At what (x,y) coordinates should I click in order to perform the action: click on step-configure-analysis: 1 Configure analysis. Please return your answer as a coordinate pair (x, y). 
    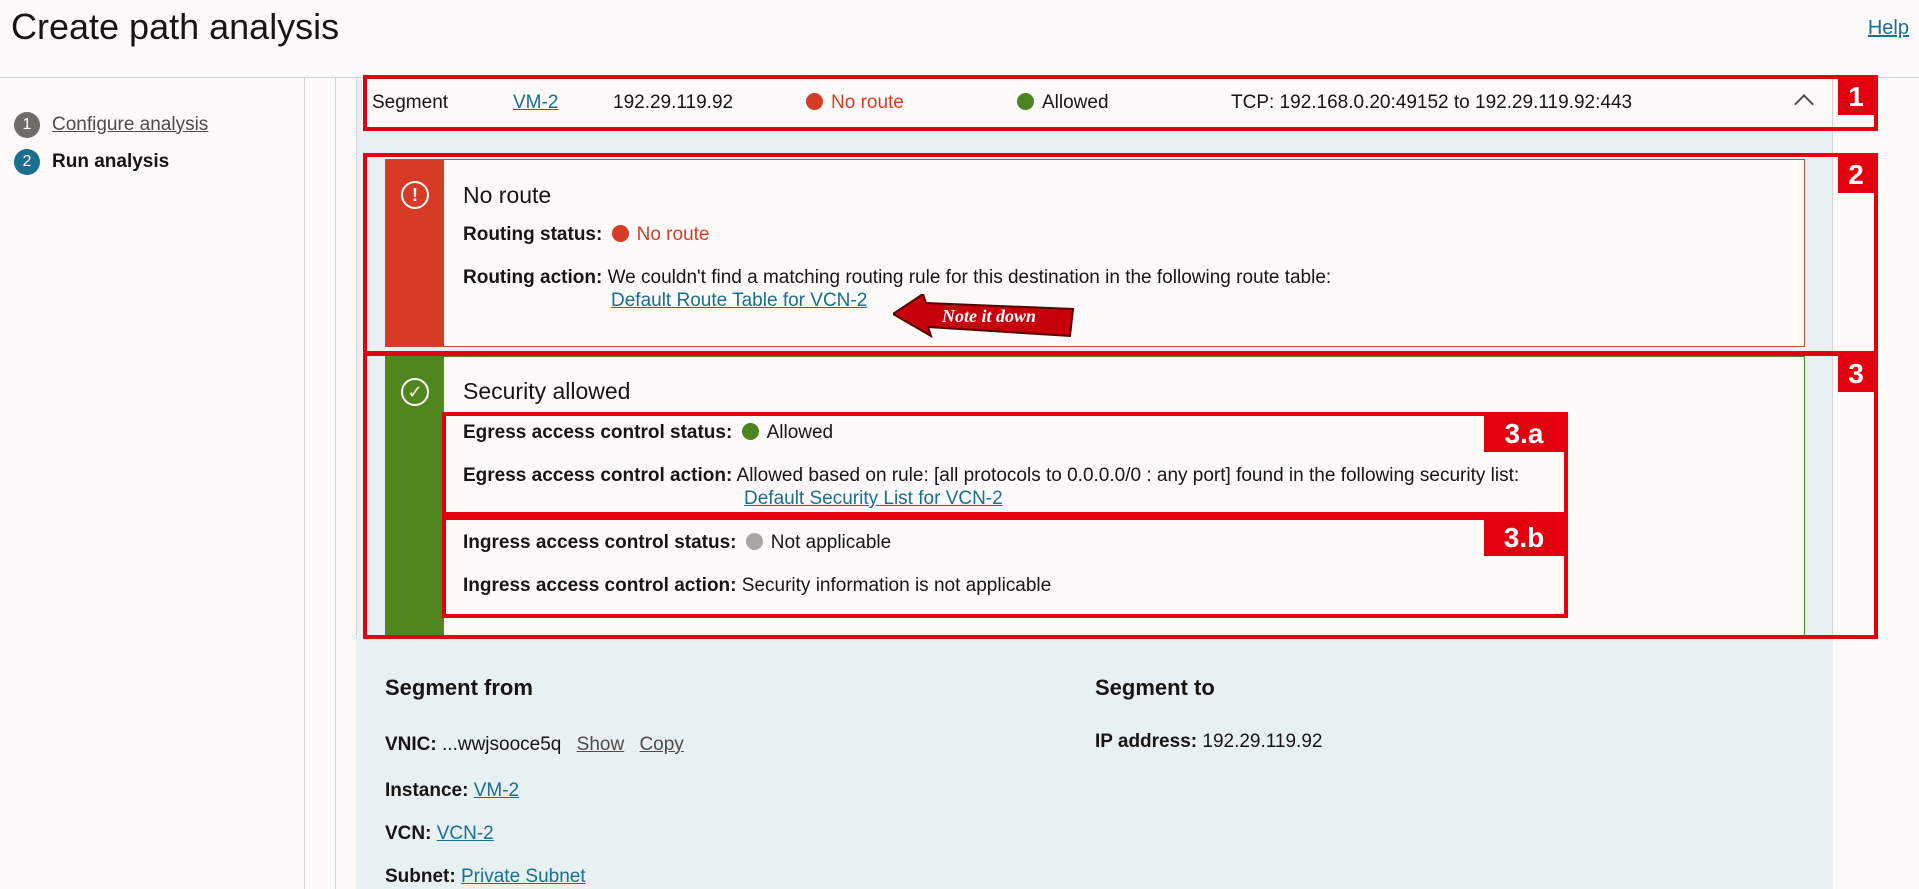
    Looking at the image, I should click on (111, 124).